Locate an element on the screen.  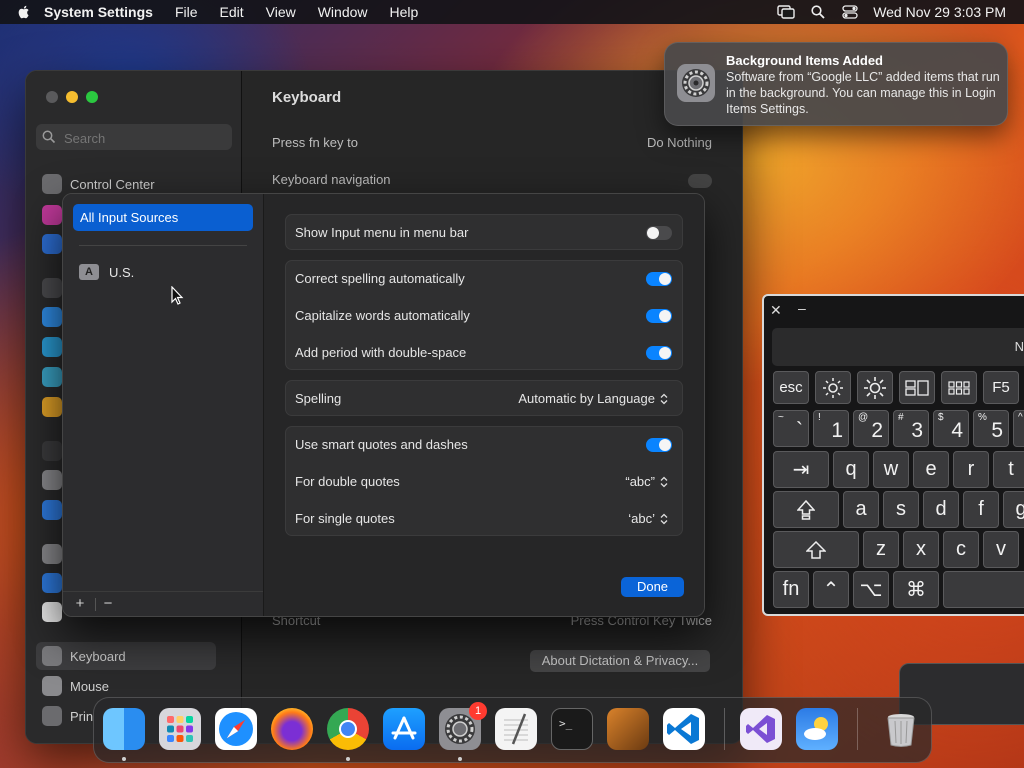
key-space is located at coordinates (983, 589).